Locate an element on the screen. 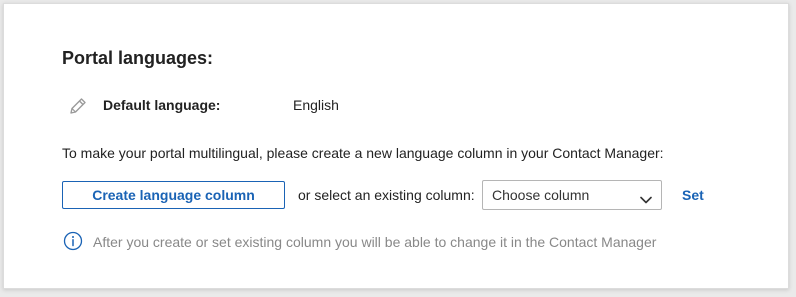 This screenshot has height=297, width=796. column-select: Choose column is located at coordinates (572, 195).